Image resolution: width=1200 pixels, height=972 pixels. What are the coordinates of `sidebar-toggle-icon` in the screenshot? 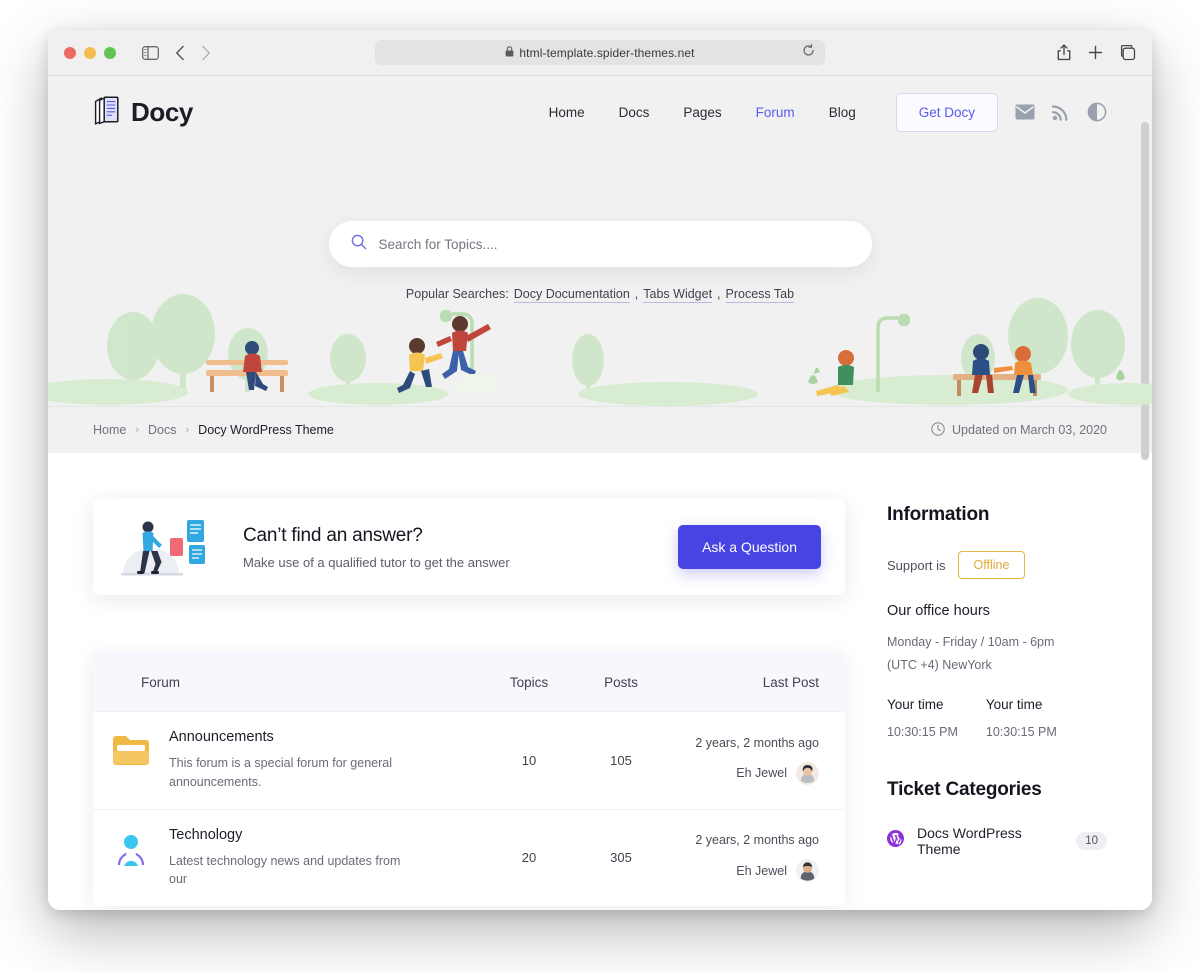 It's located at (150, 52).